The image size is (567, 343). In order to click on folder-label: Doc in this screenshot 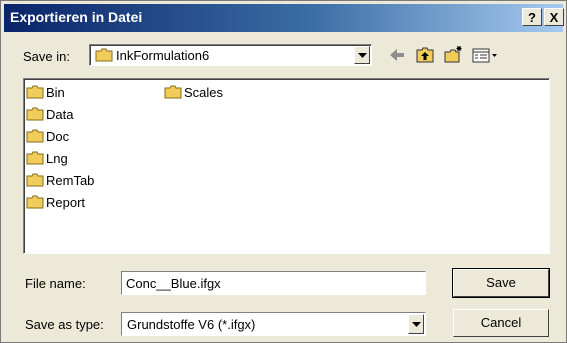, I will do `click(58, 136)`.